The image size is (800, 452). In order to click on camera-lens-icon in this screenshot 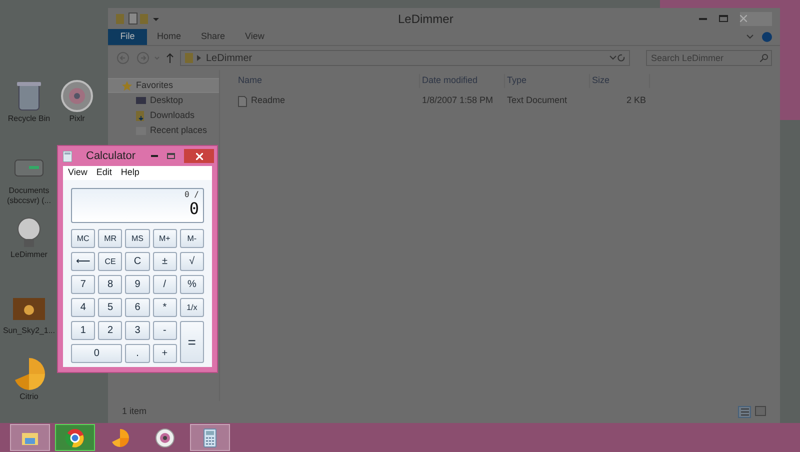, I will do `click(165, 437)`.